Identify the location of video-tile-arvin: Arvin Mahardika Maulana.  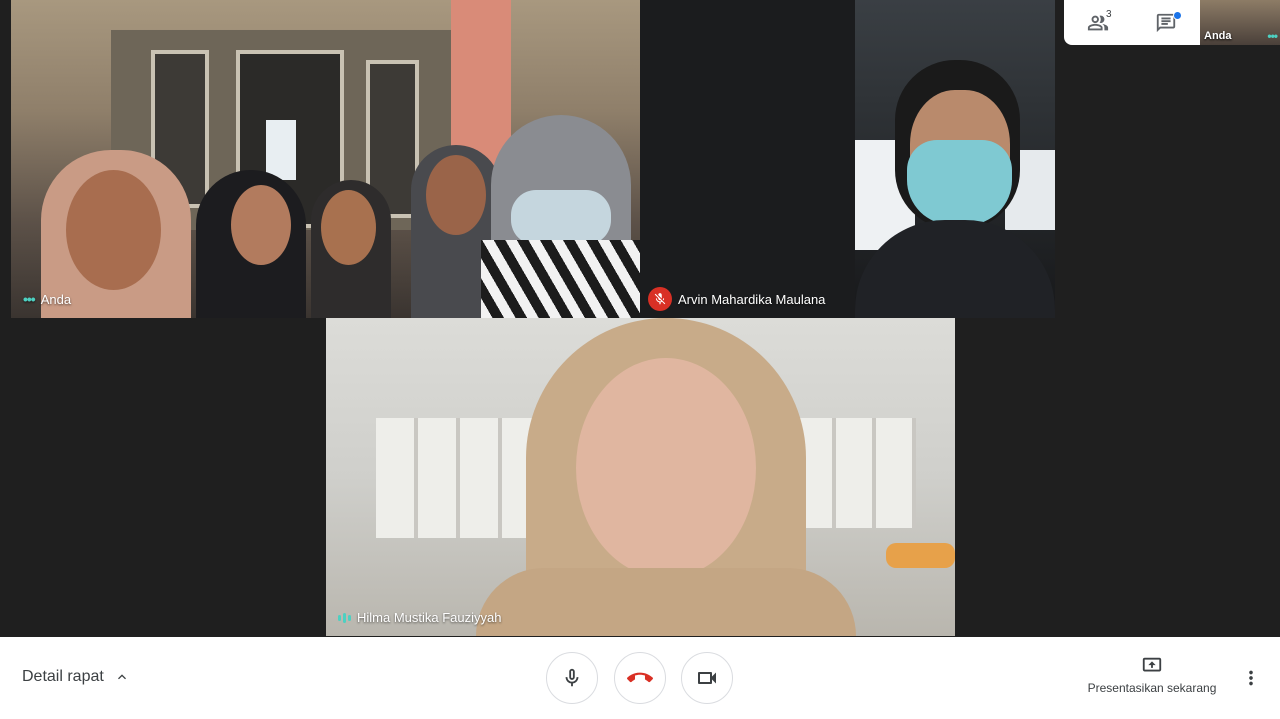
(847, 159).